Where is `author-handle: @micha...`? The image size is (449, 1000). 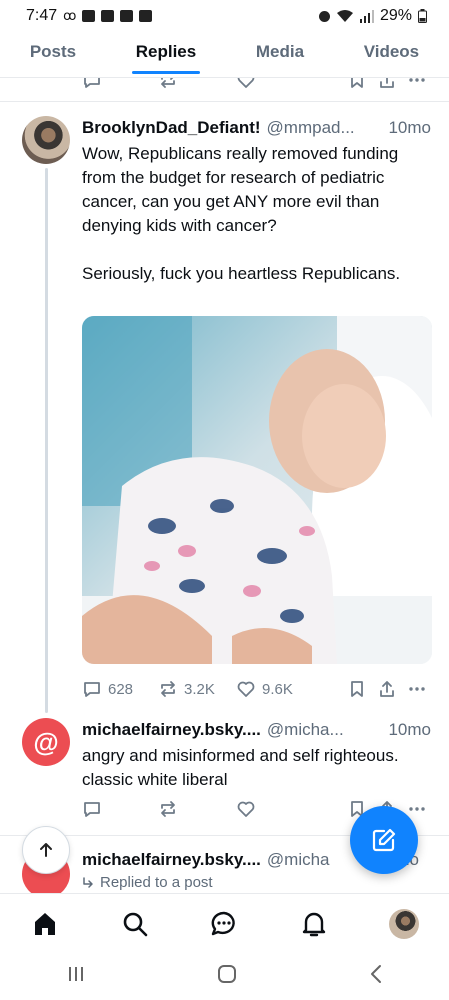 author-handle: @micha... is located at coordinates (324, 730).